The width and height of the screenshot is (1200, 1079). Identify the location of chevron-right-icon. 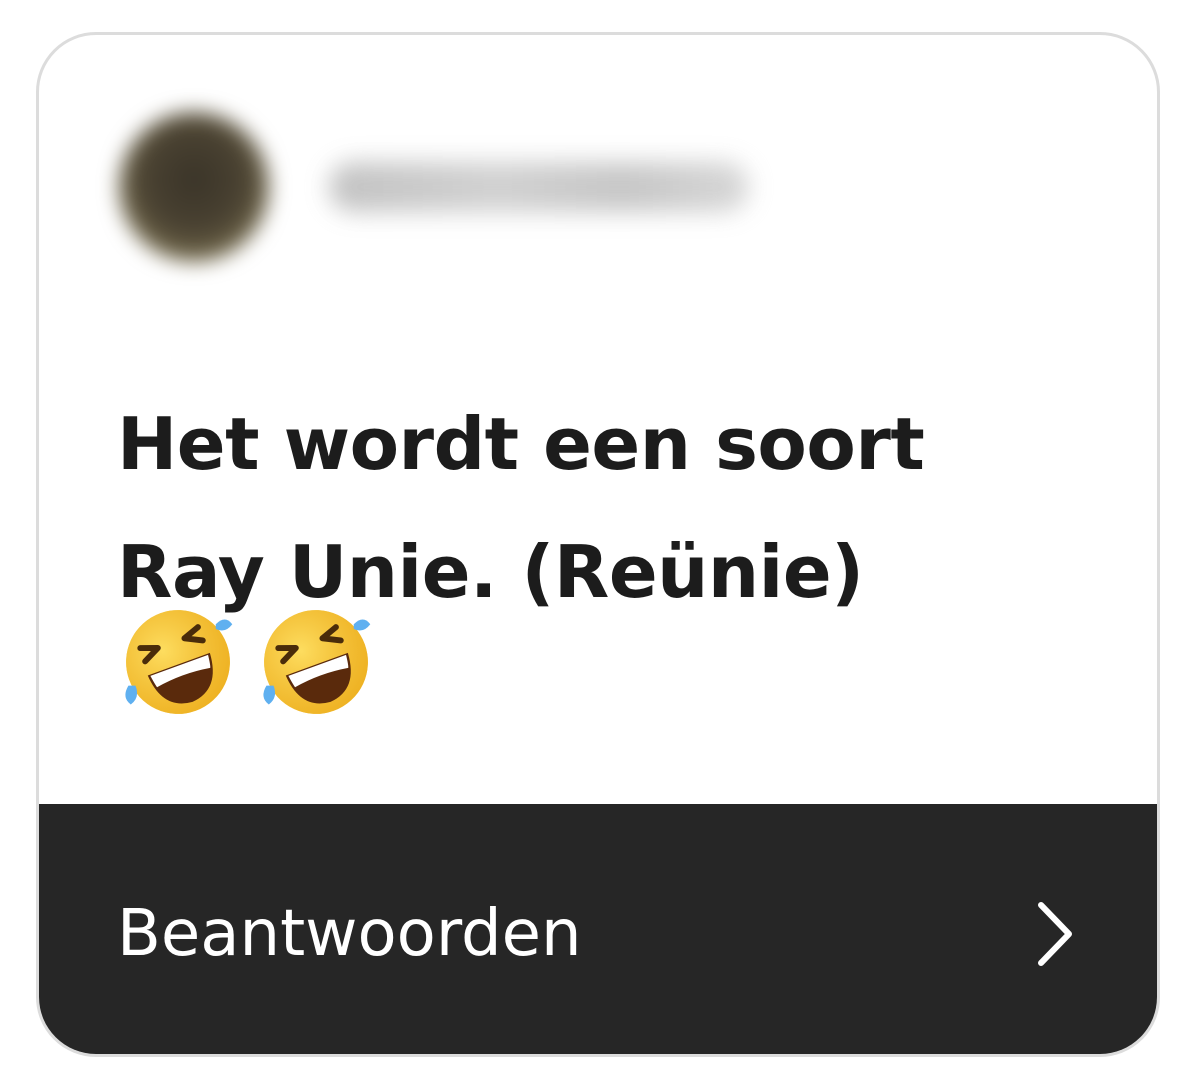
(1055, 934).